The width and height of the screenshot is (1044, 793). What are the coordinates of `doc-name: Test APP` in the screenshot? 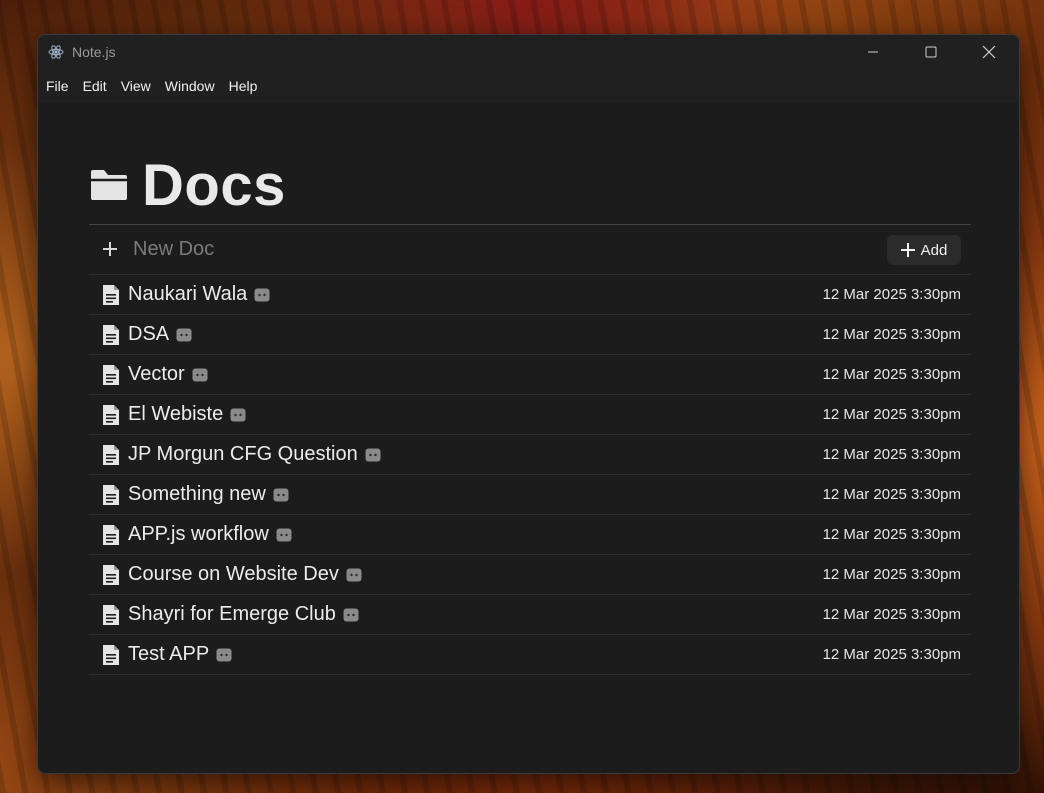 It's located at (180, 654).